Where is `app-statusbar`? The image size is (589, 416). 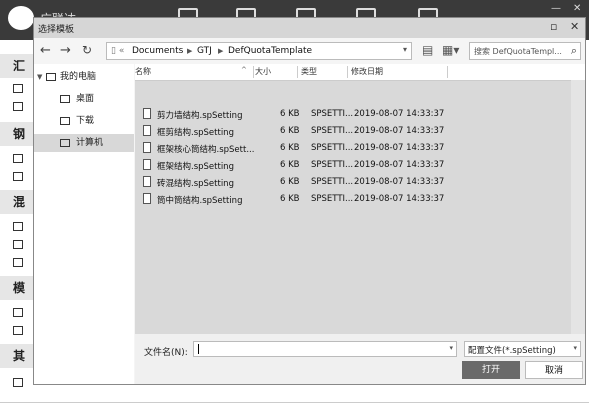
app-statusbar is located at coordinates (294, 409).